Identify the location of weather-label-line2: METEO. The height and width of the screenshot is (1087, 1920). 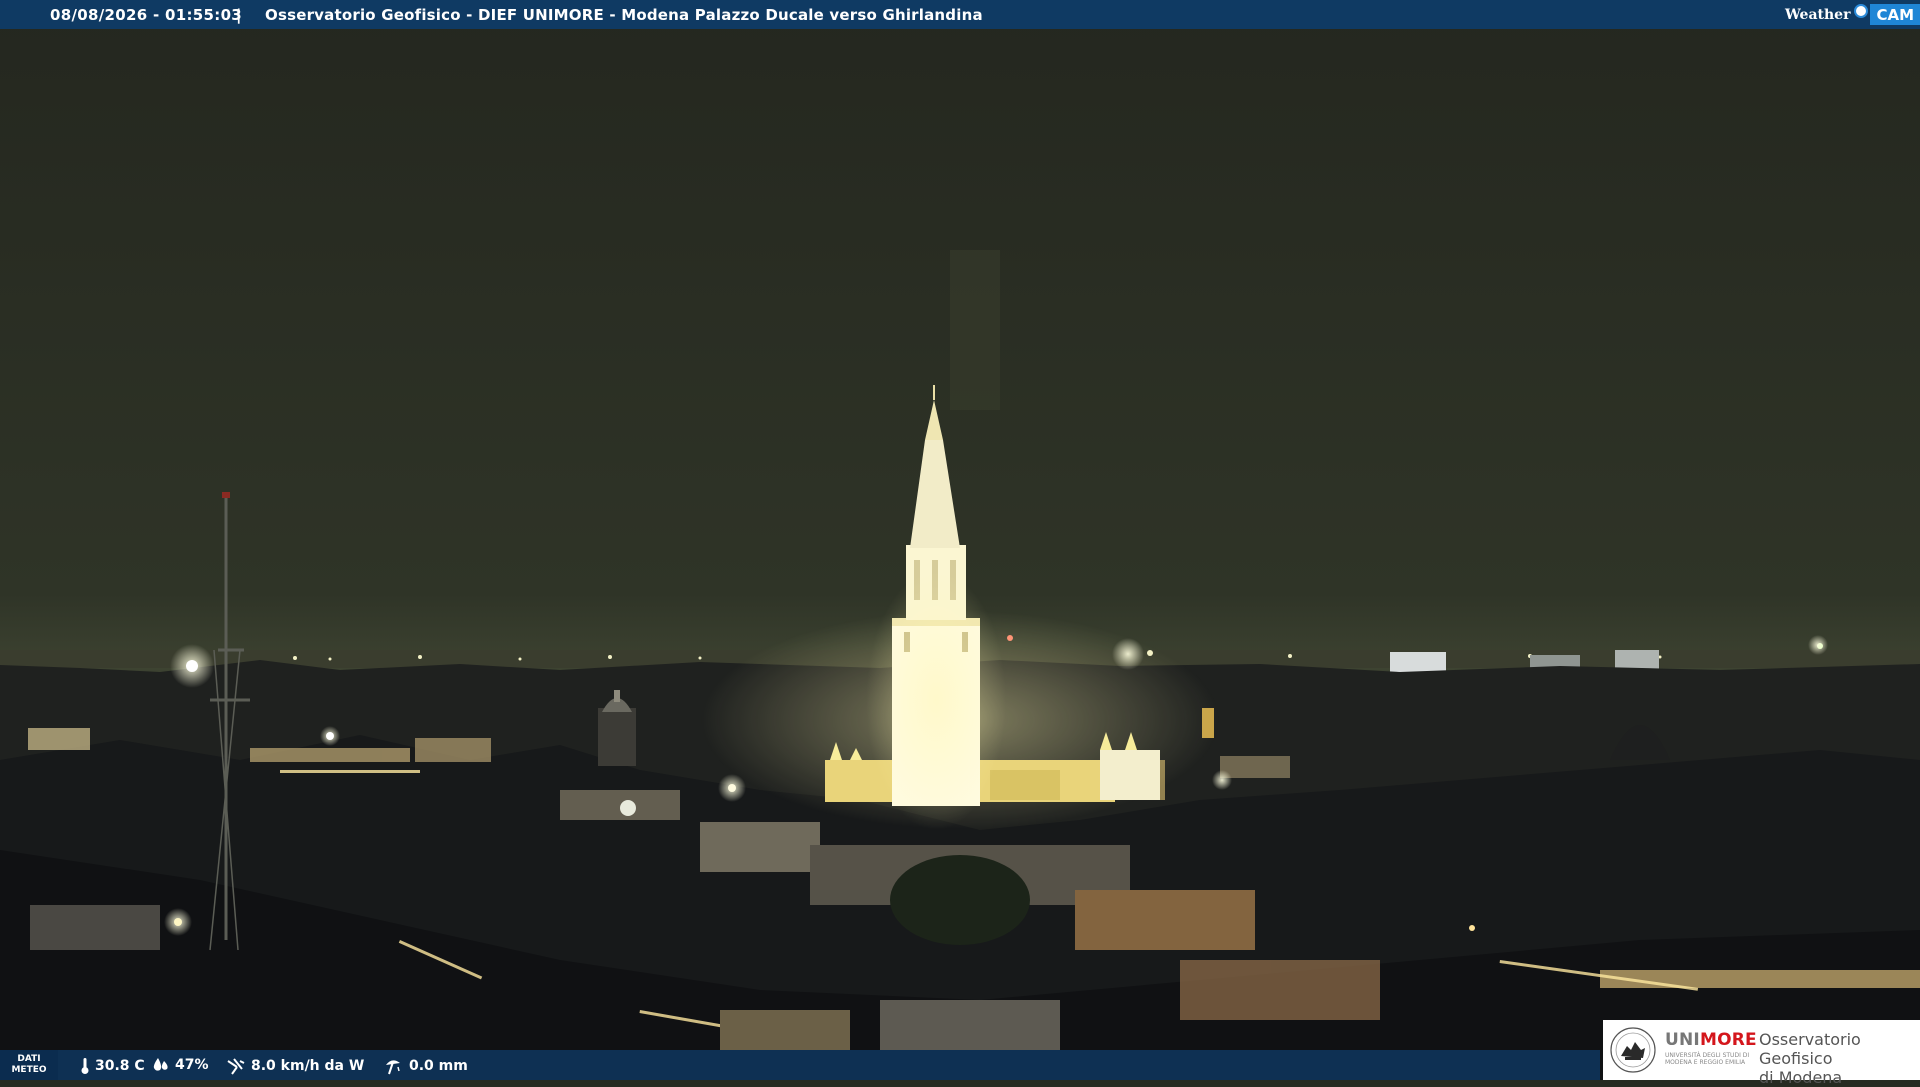
(29, 1070).